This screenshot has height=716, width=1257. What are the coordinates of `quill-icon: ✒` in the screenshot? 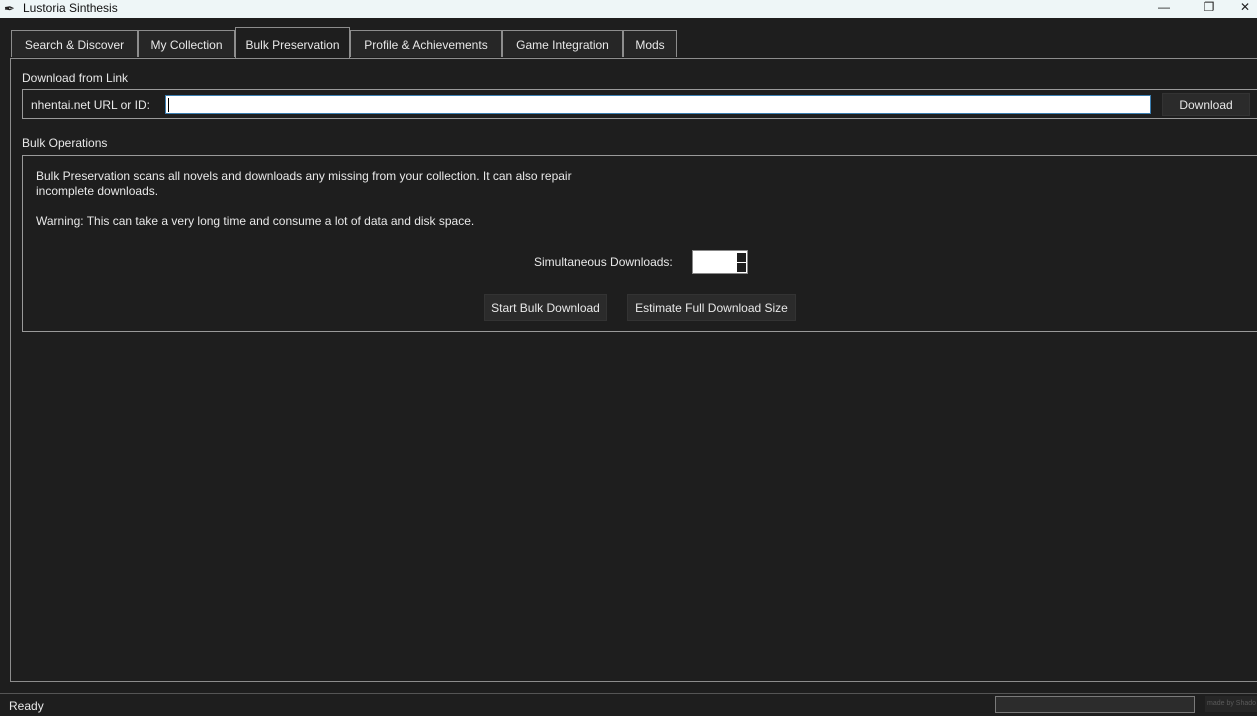 It's located at (9, 8).